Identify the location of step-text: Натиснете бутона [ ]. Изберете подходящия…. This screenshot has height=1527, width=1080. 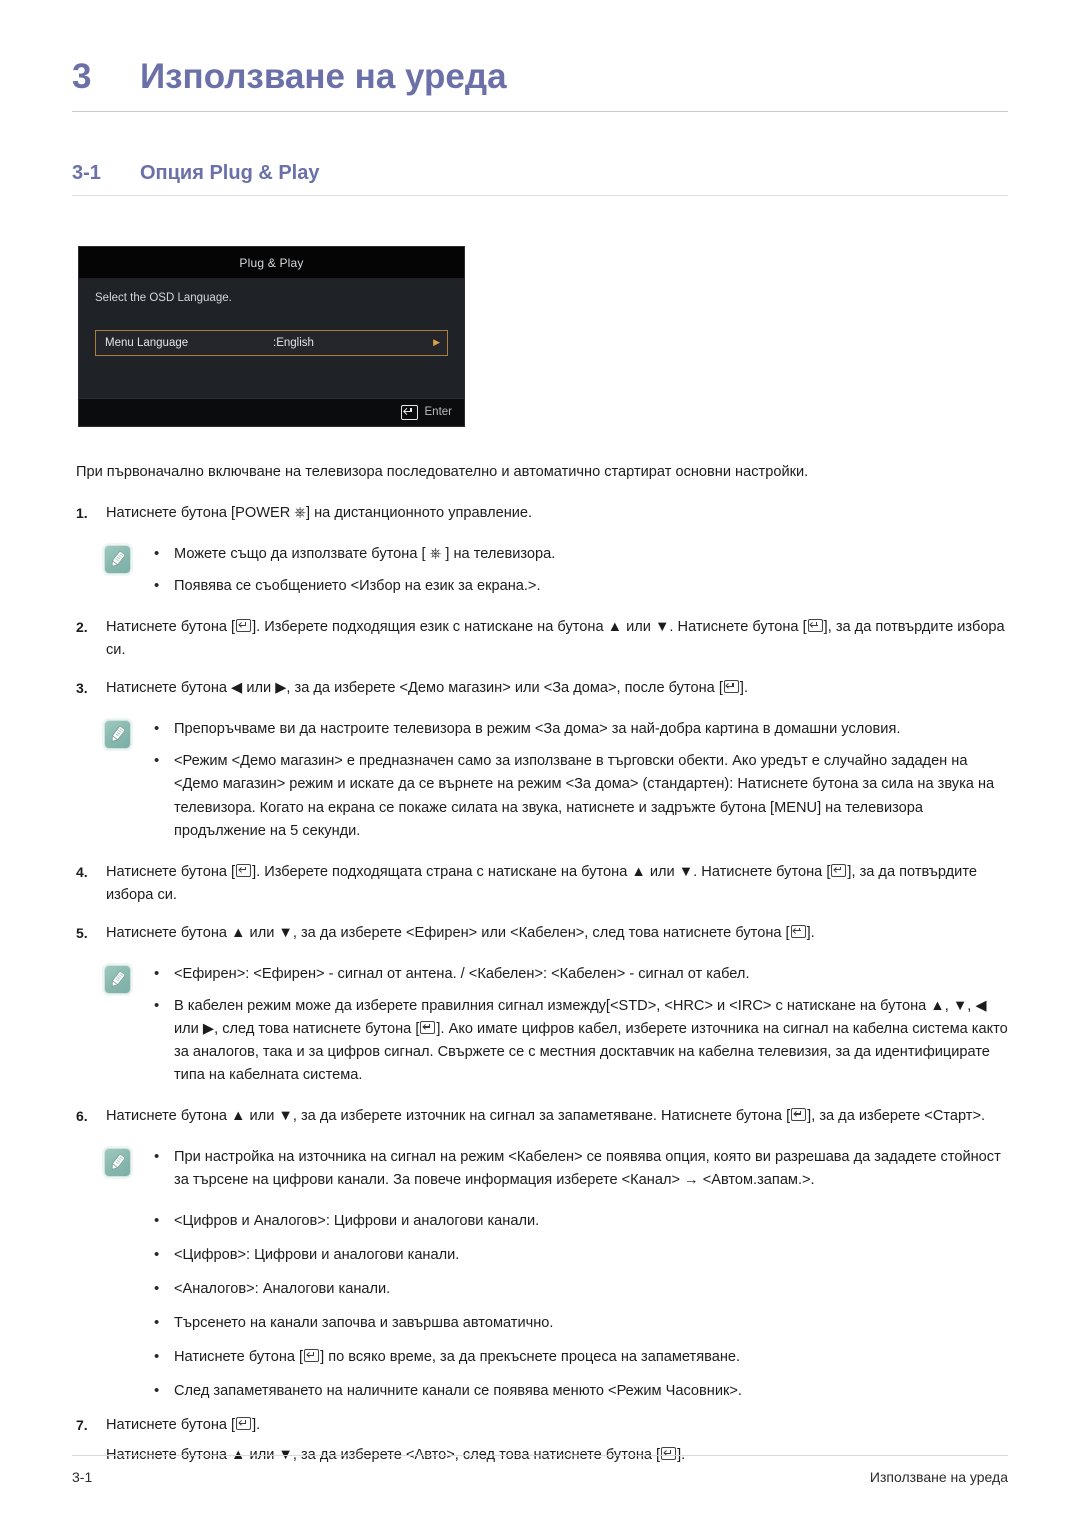
(557, 639).